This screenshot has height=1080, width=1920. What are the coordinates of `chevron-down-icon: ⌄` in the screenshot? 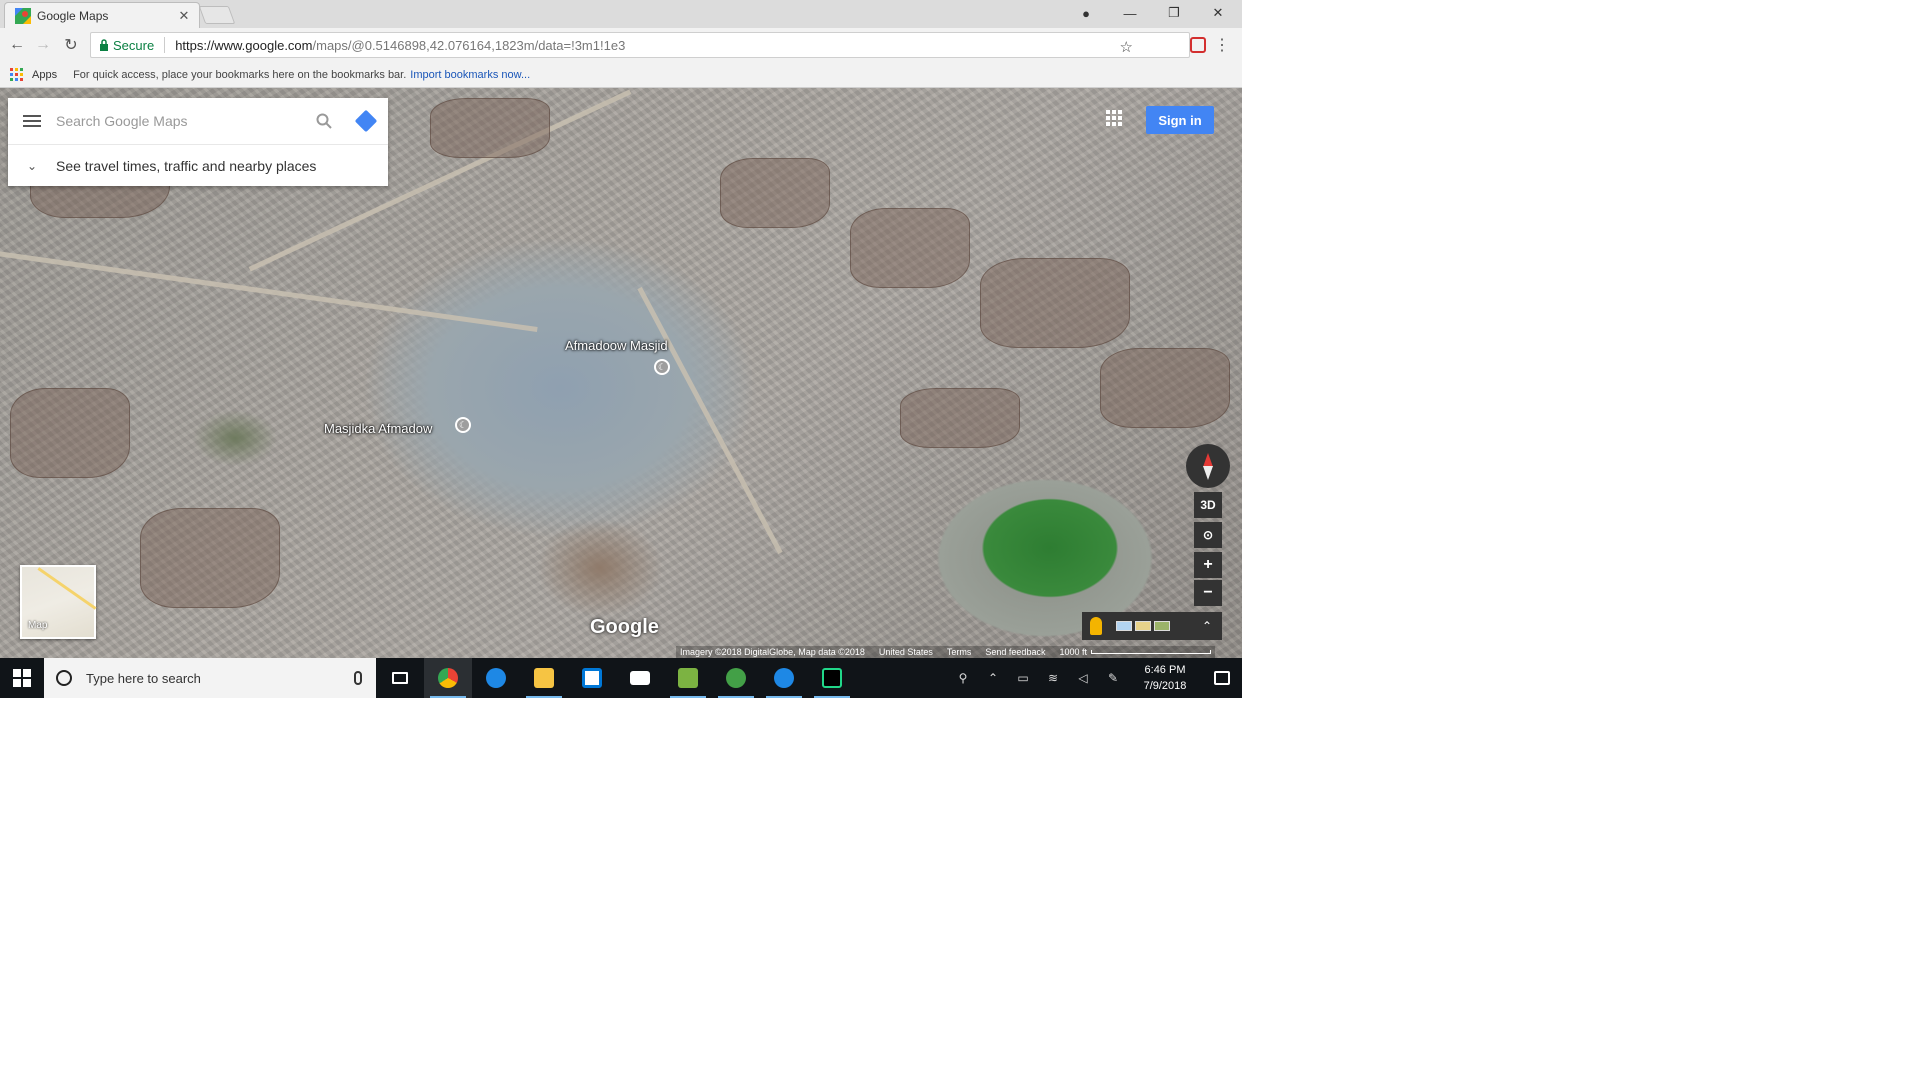 It's located at (32, 166).